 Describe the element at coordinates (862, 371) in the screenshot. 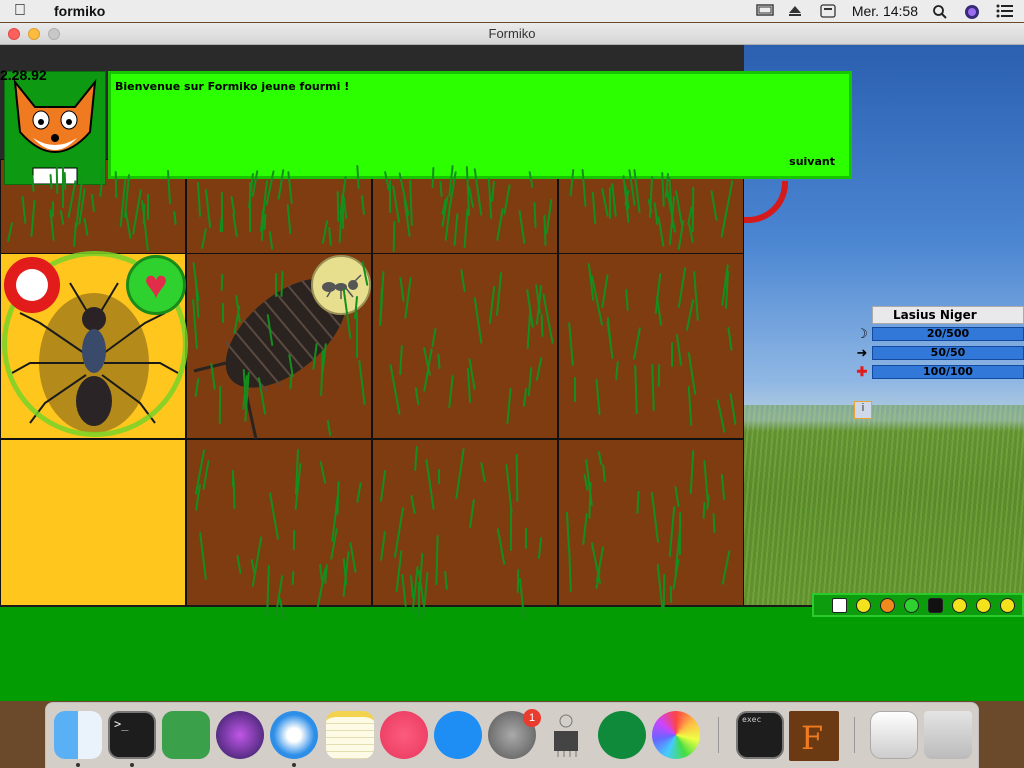

I see `health-icon: ✚` at that location.